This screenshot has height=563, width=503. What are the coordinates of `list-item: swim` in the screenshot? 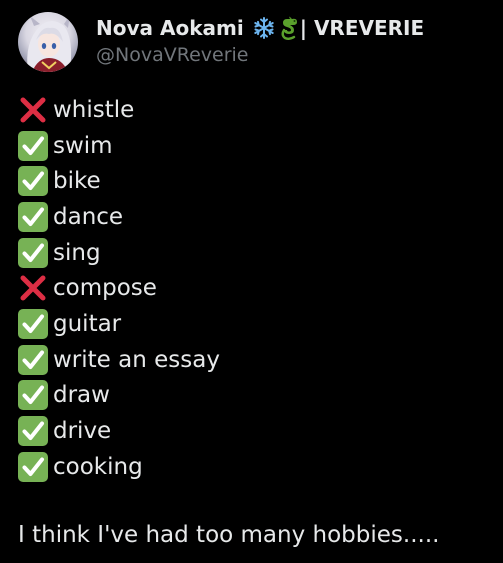 It's located at (119, 146).